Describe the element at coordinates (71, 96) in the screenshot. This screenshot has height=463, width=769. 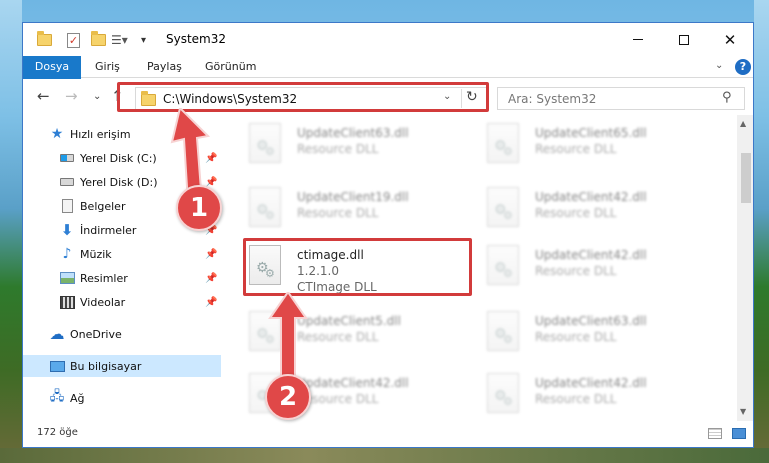
I see `forward-arrow-icon: →` at that location.